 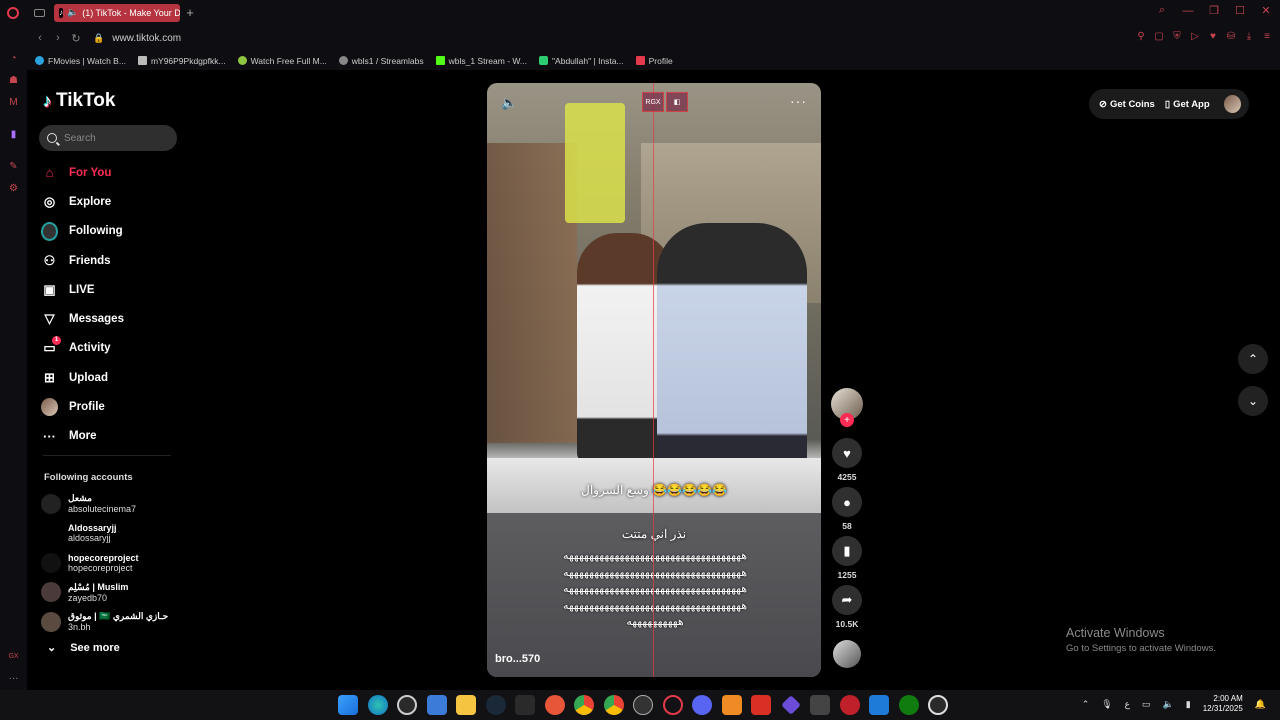 What do you see at coordinates (13, 12) in the screenshot?
I see `opera-gx-logo-icon` at bounding box center [13, 12].